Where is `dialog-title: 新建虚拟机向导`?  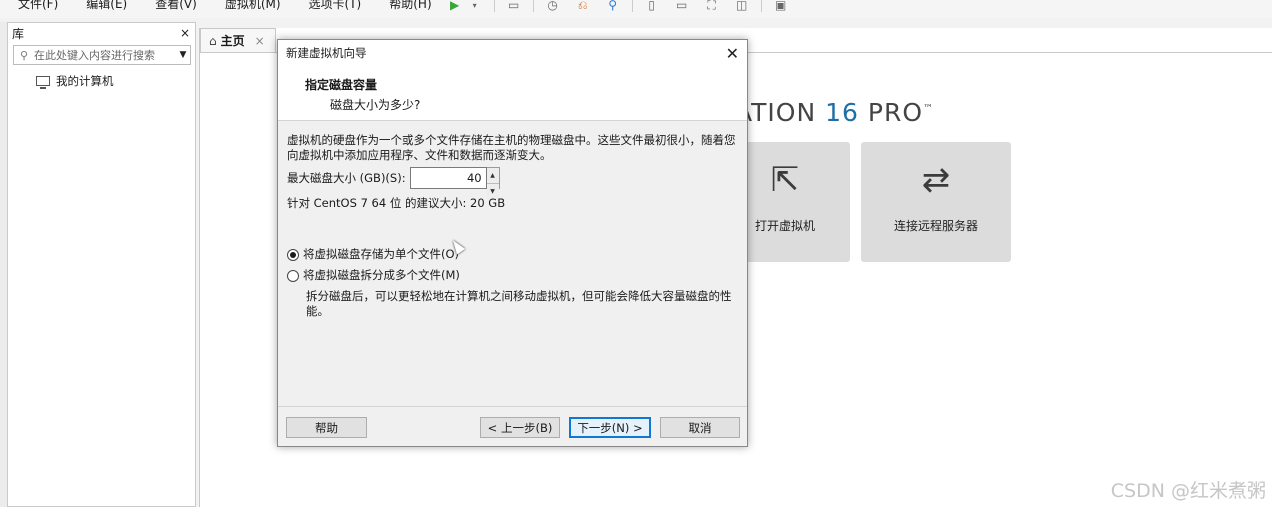
dialog-title: 新建虚拟机向导 is located at coordinates (326, 53).